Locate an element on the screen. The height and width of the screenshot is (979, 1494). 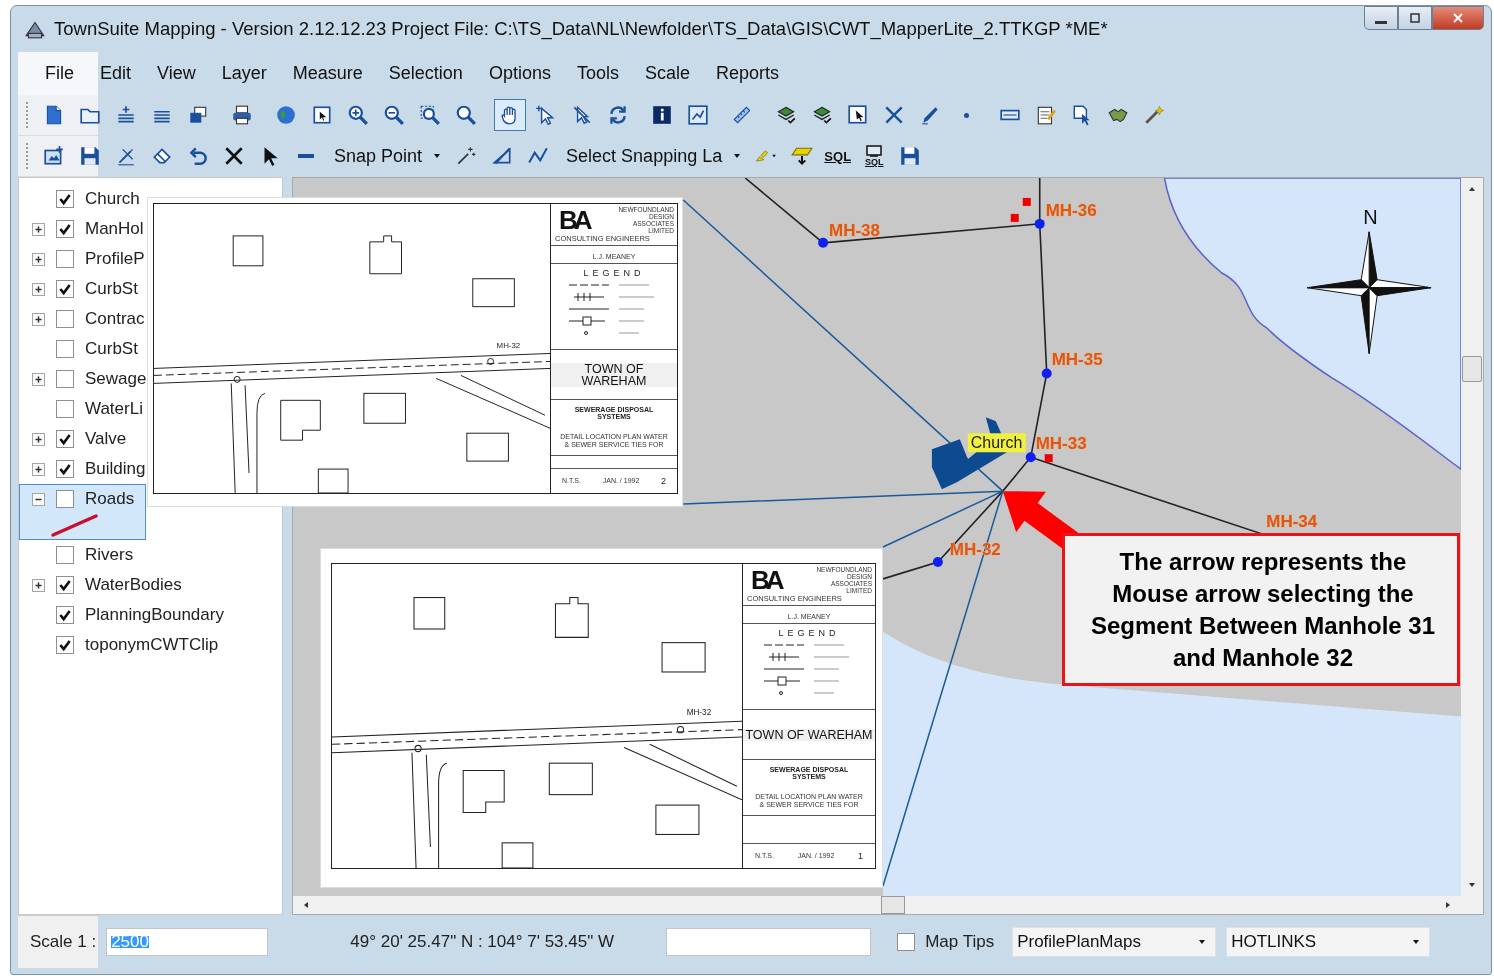
menu-item: Scale is located at coordinates (667, 73).